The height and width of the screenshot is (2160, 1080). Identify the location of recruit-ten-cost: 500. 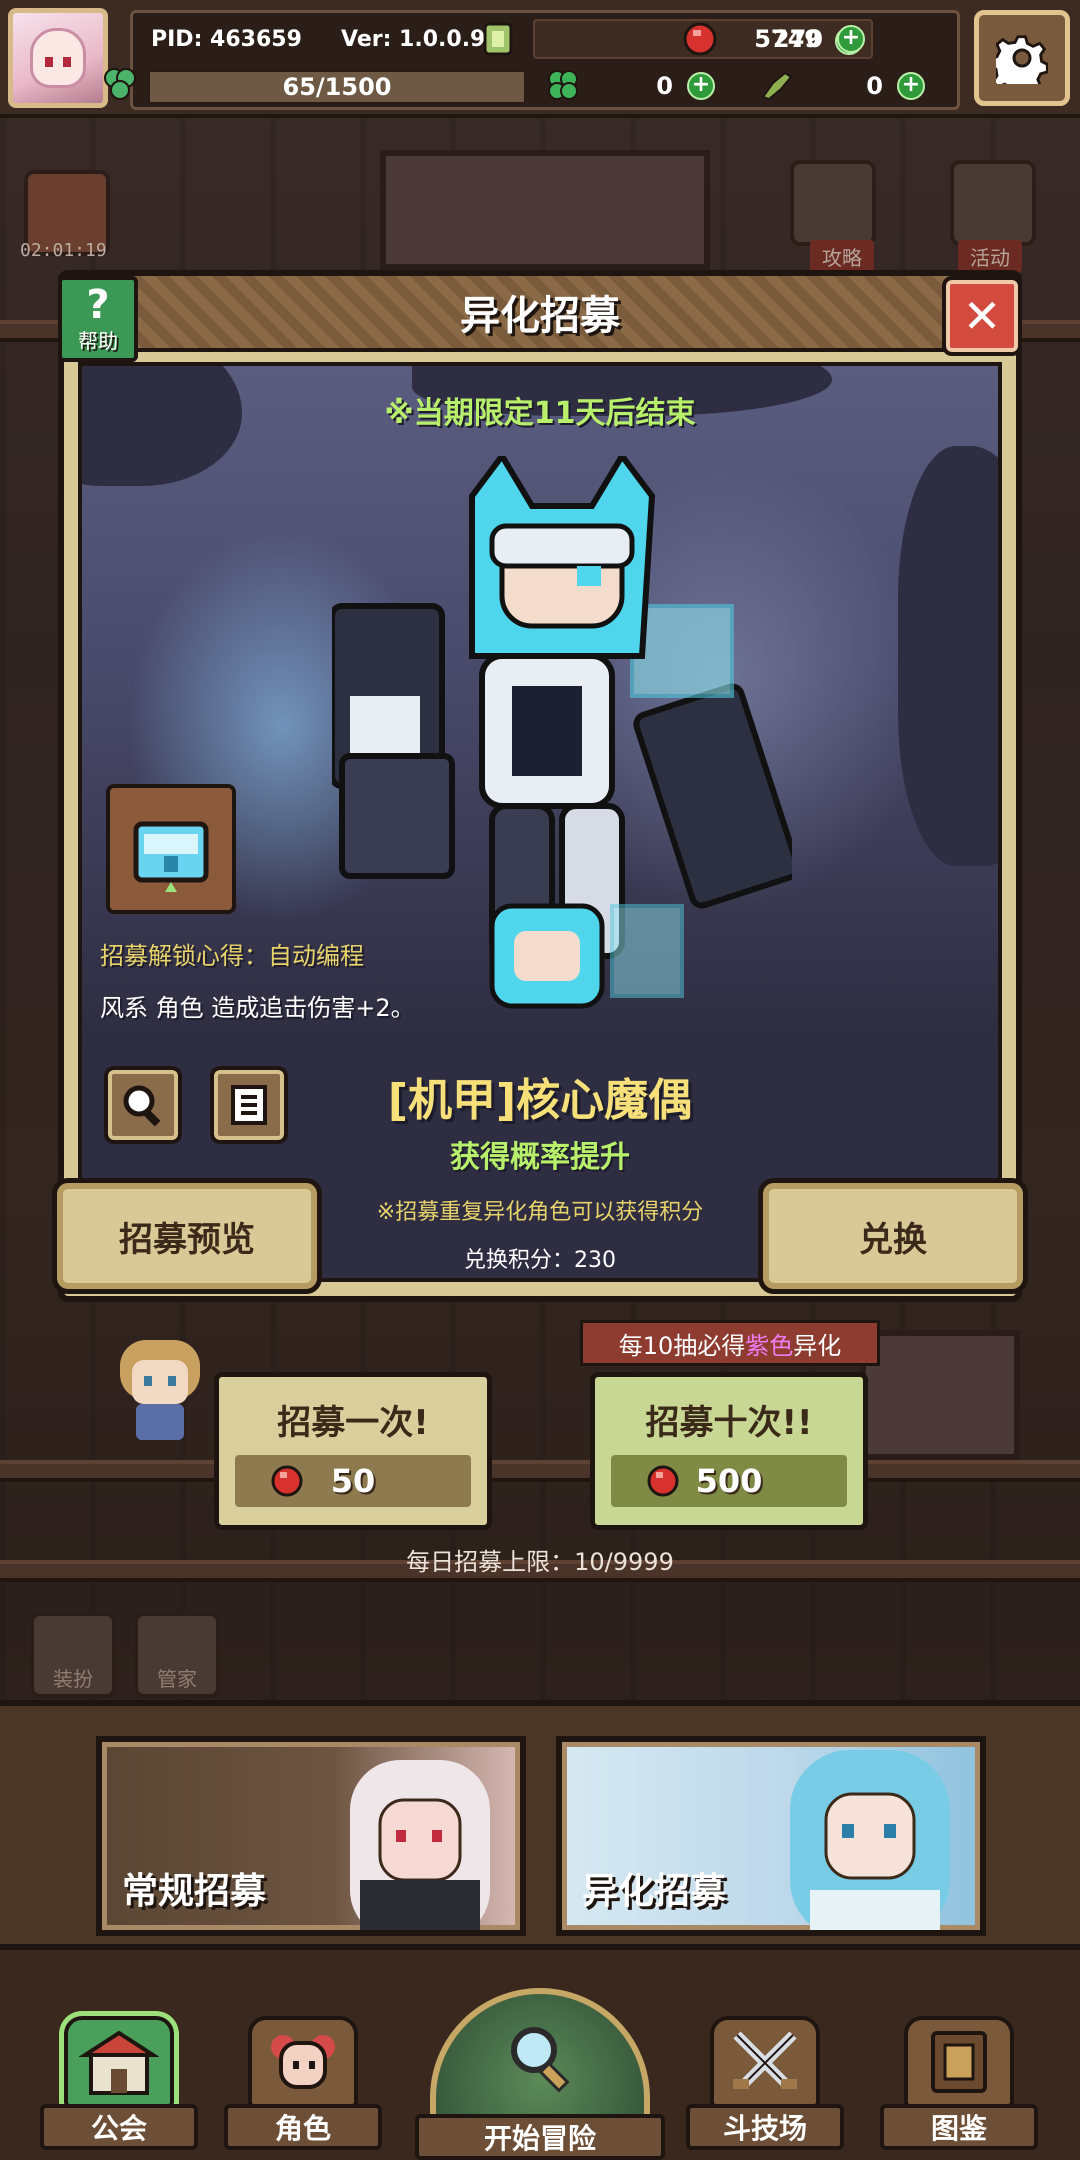
(729, 1481).